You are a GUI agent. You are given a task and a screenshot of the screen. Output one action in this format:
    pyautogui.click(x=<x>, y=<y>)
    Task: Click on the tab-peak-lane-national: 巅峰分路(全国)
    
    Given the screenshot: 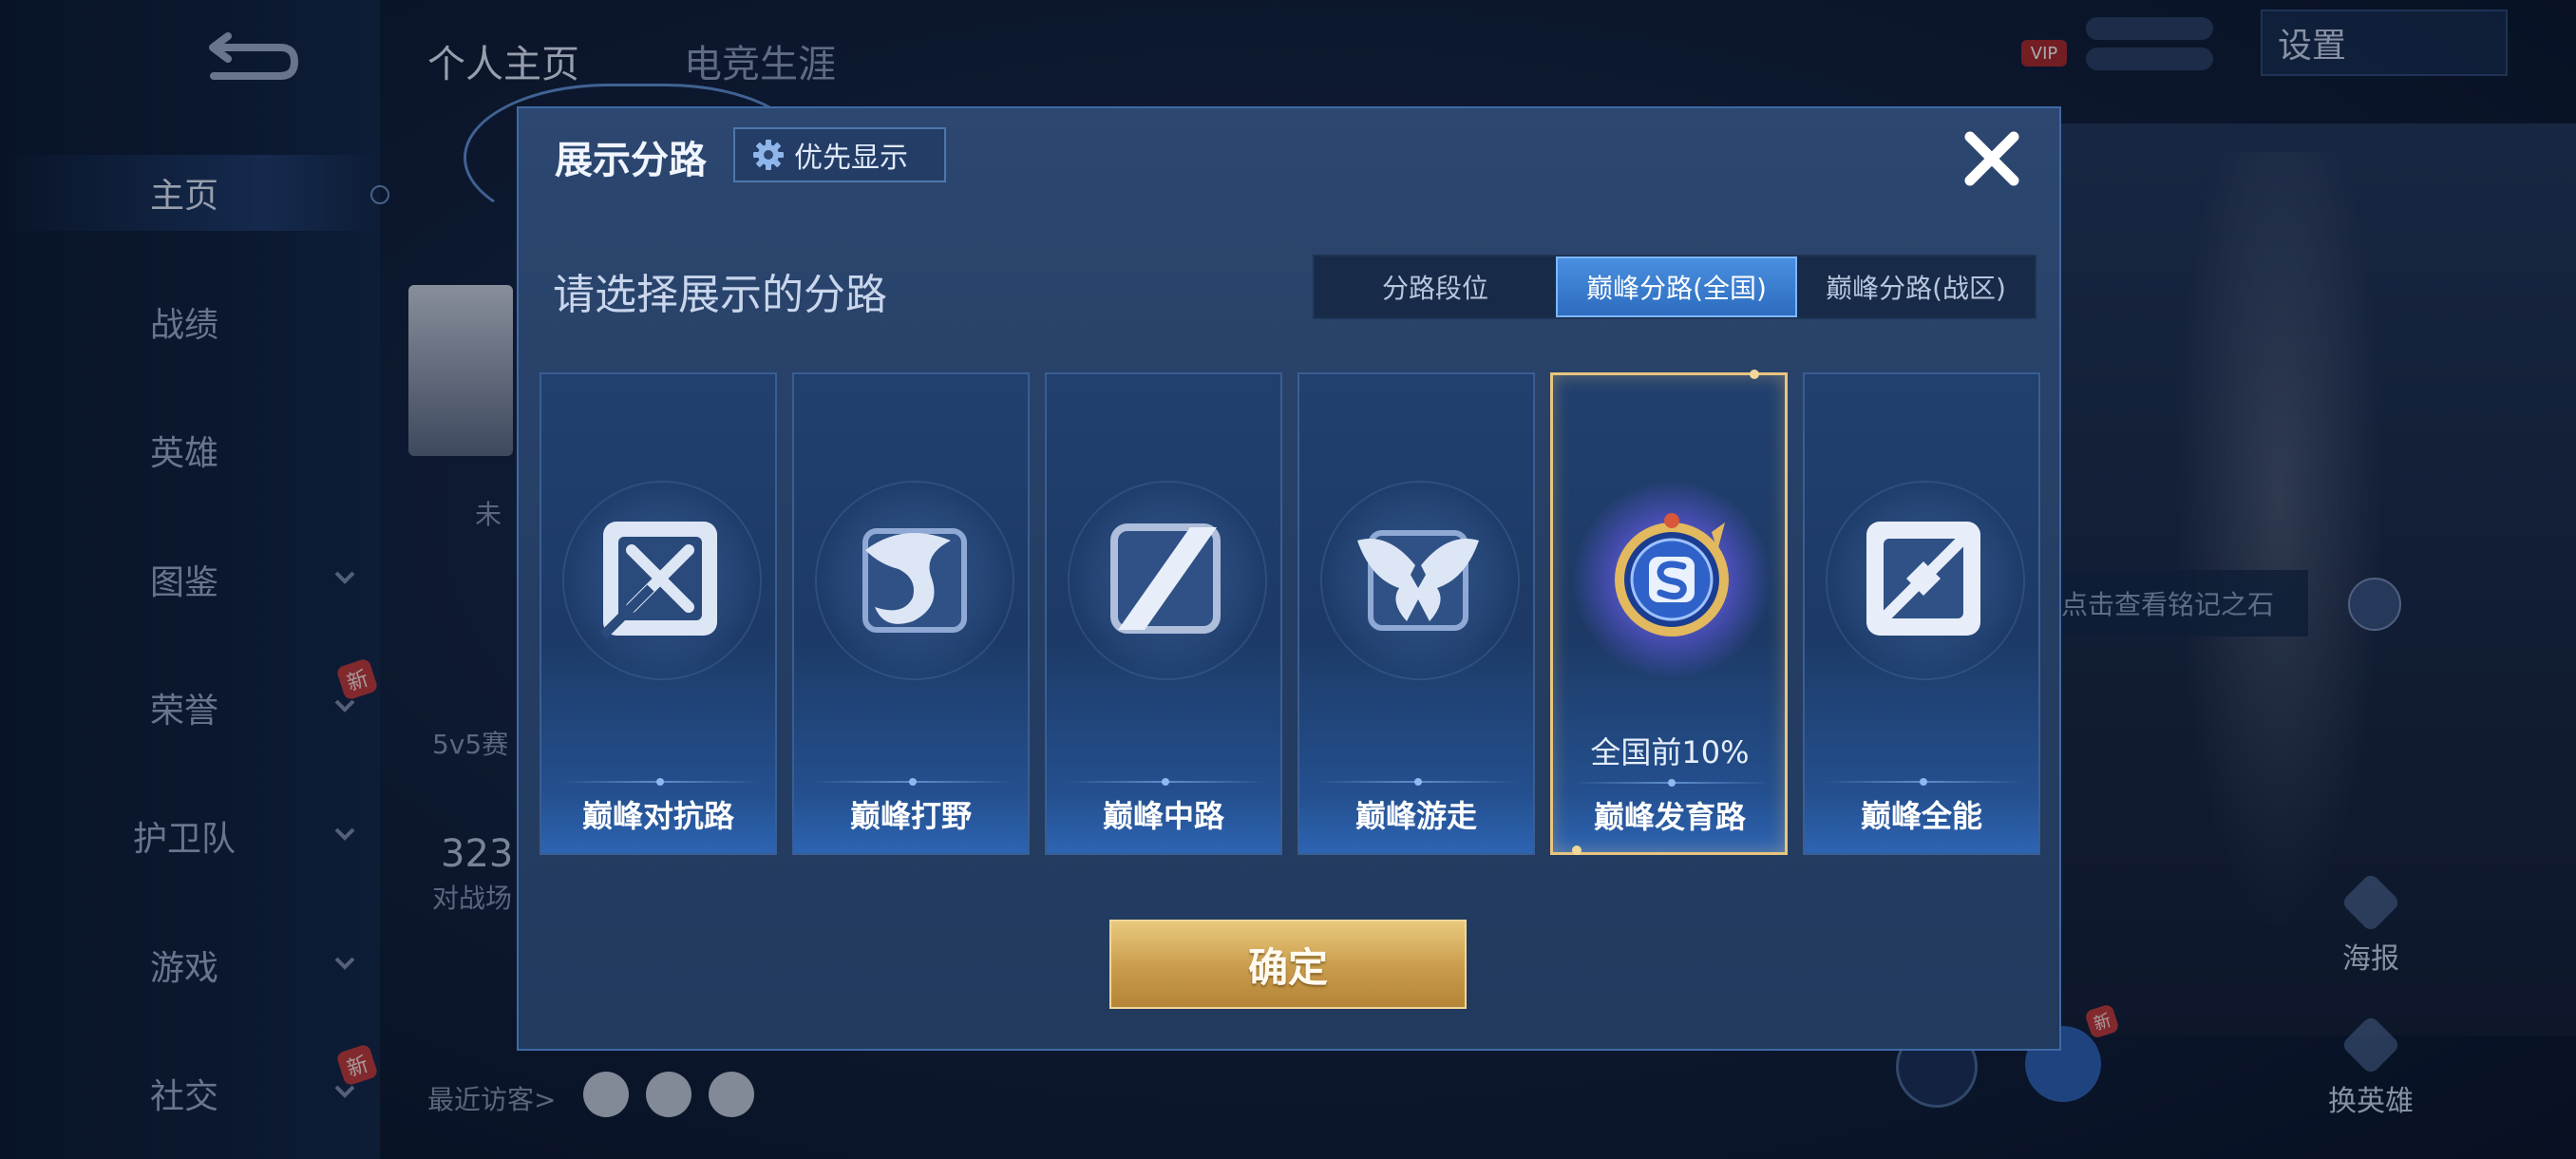 What is the action you would take?
    pyautogui.click(x=1676, y=286)
    